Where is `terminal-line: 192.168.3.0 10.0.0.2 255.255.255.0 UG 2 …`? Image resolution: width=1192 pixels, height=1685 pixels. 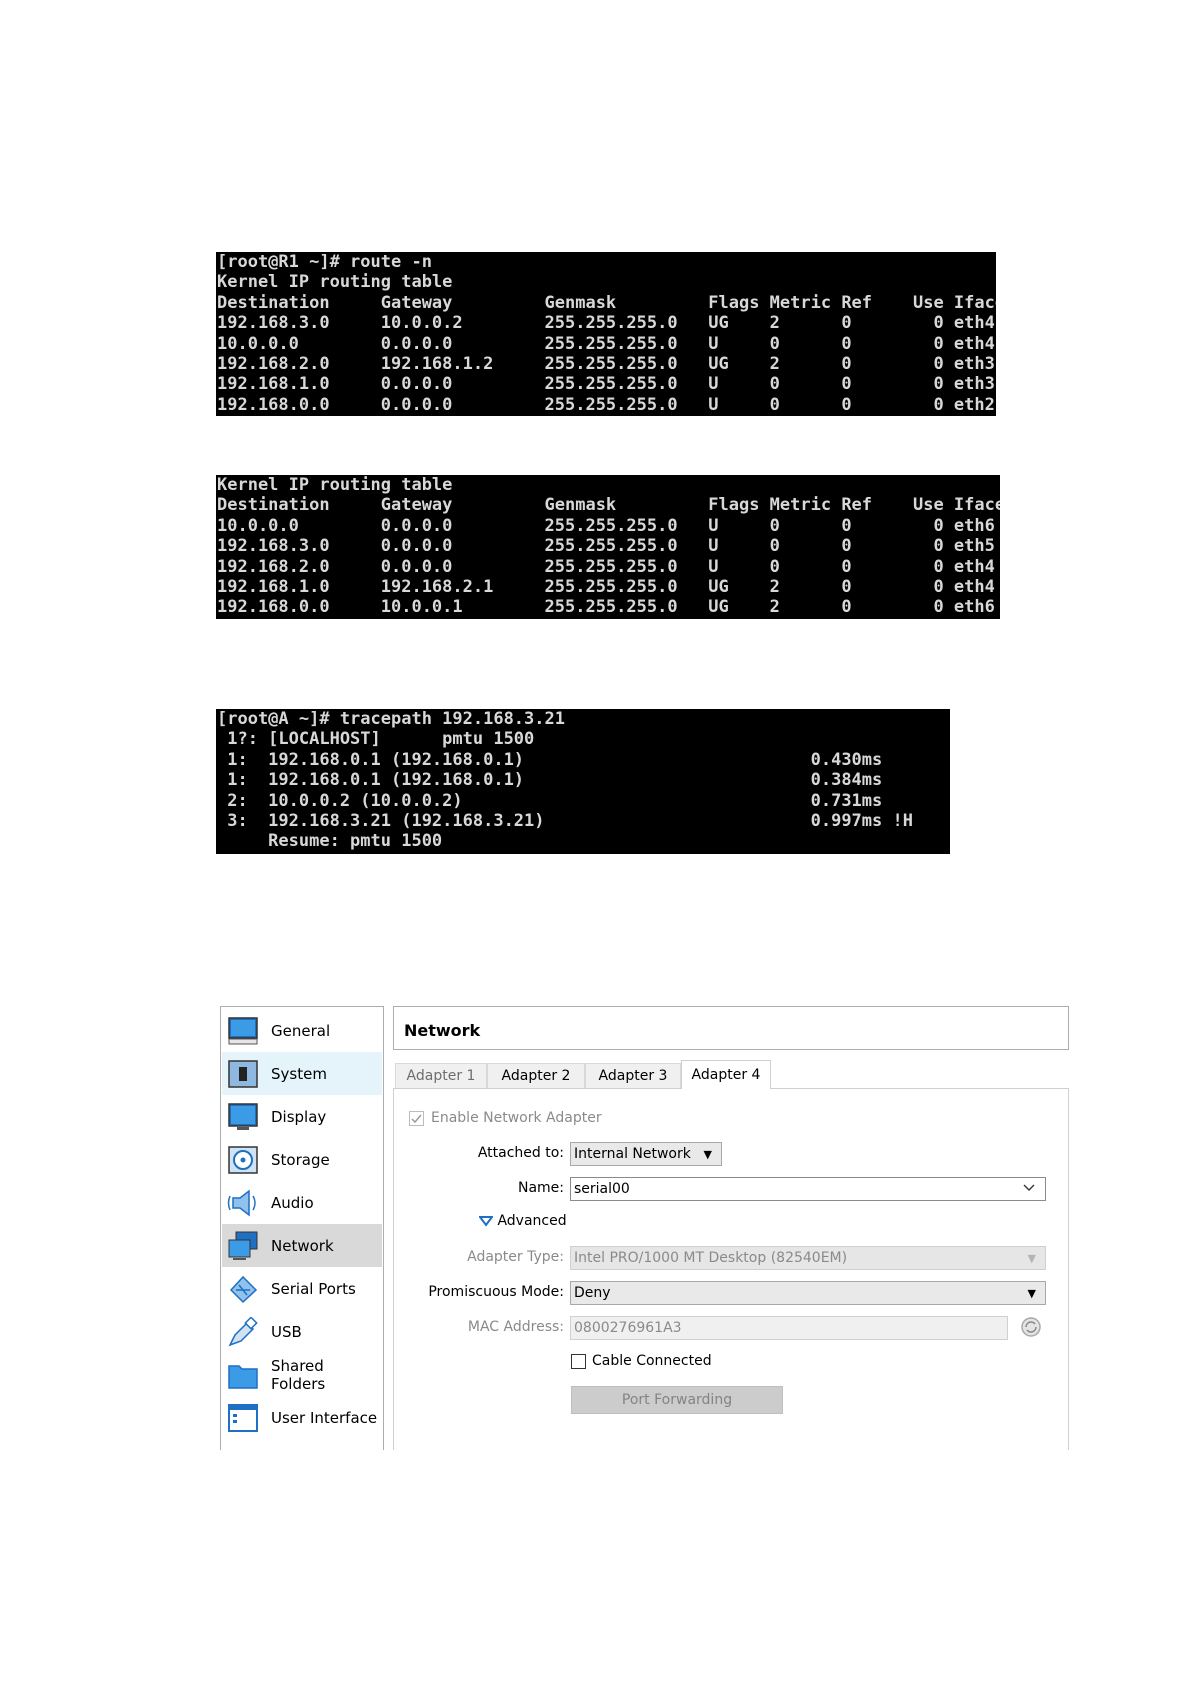 terminal-line: 192.168.3.0 10.0.0.2 255.255.255.0 UG 2 … is located at coordinates (606, 323).